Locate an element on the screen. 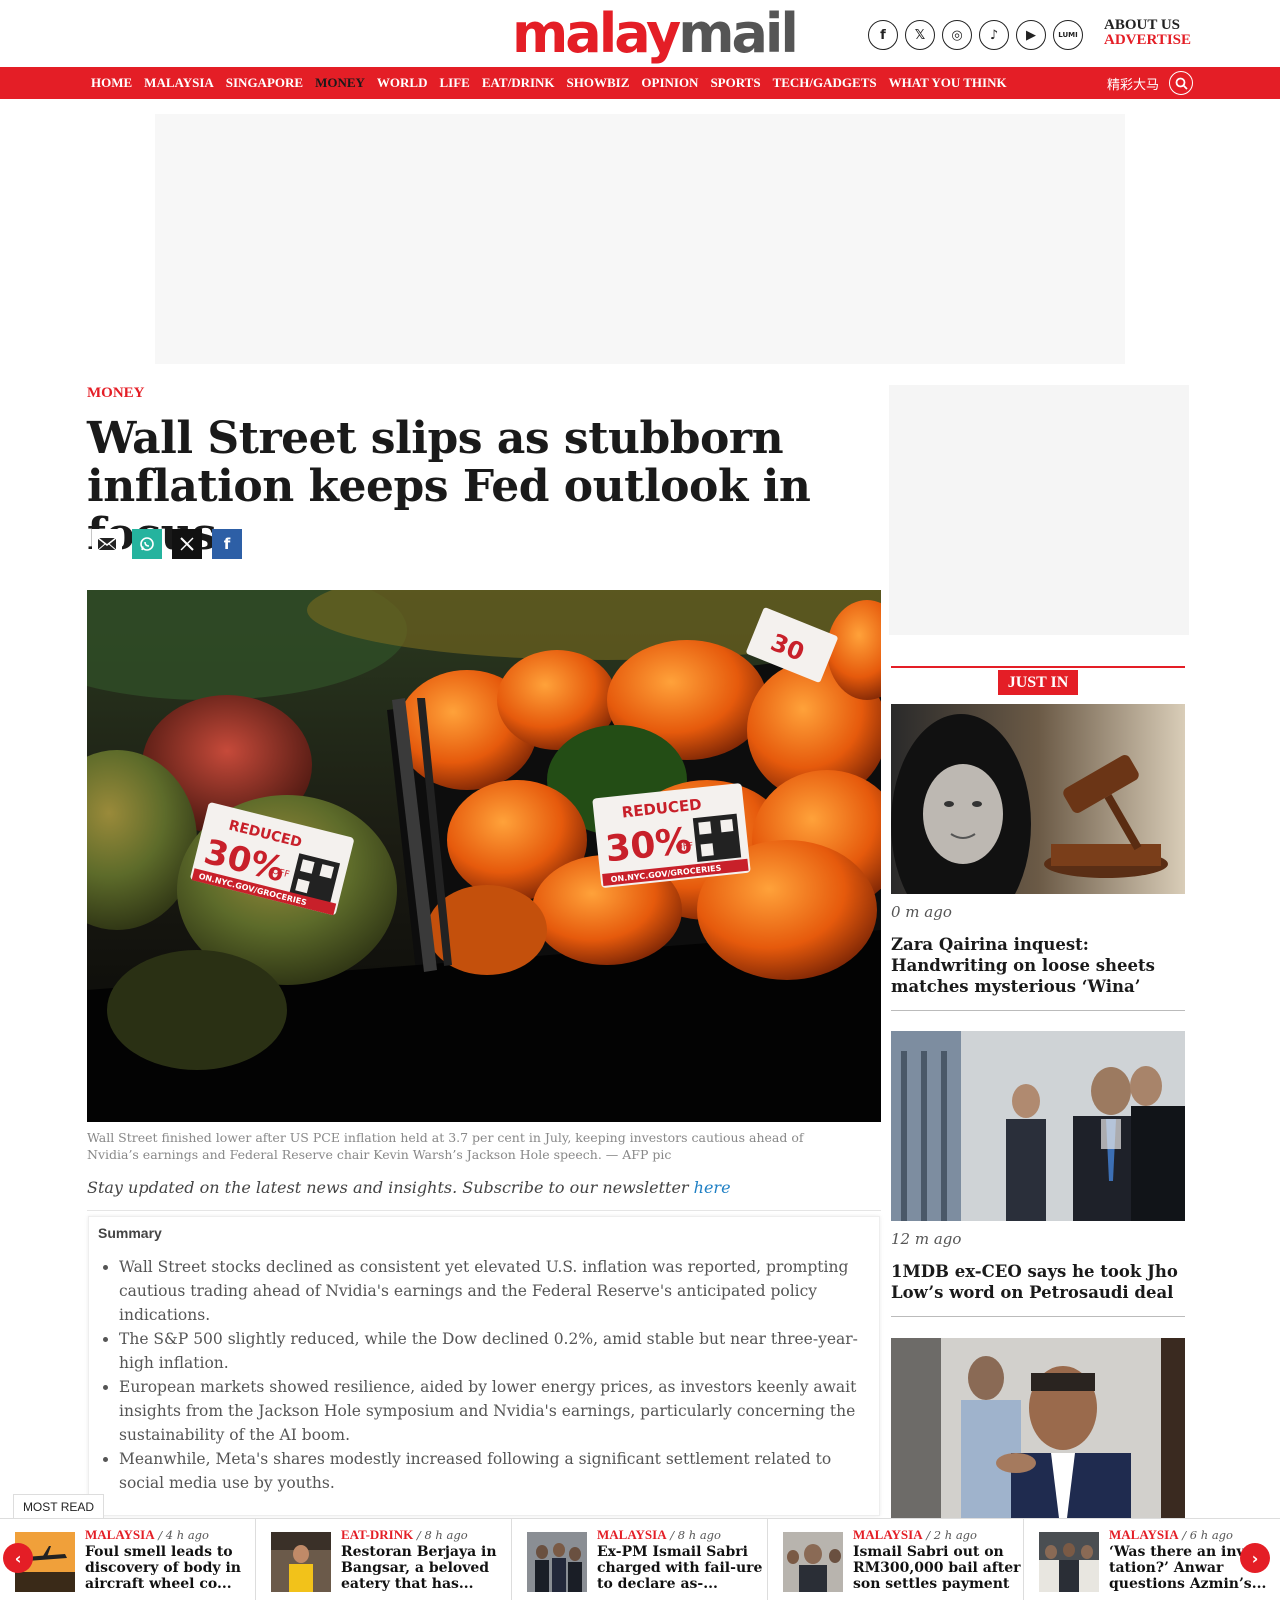  parliament-thumbnail is located at coordinates (1069, 1562).